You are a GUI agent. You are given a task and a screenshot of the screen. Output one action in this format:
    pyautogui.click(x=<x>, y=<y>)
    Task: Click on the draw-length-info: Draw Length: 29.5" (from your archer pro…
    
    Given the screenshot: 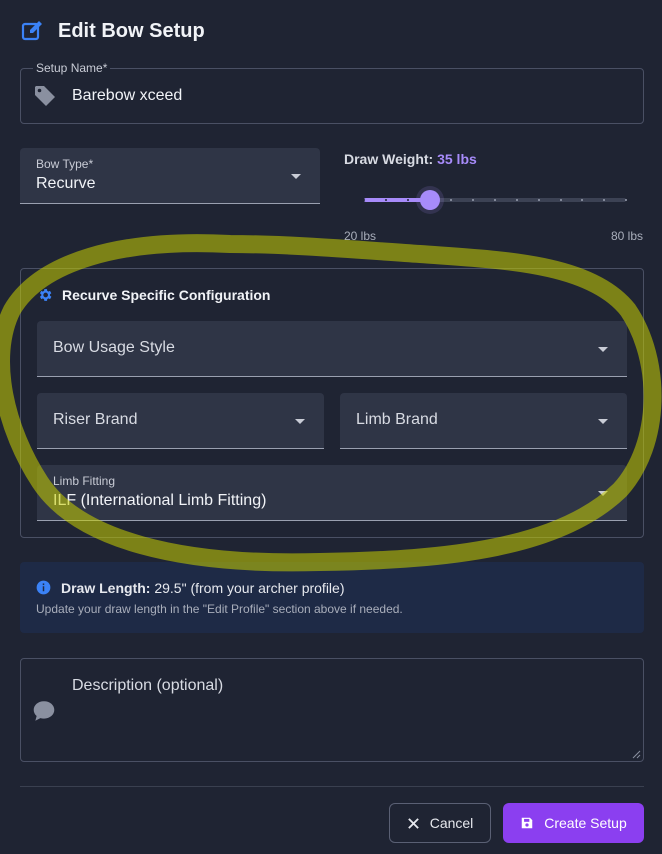 What is the action you would take?
    pyautogui.click(x=332, y=597)
    